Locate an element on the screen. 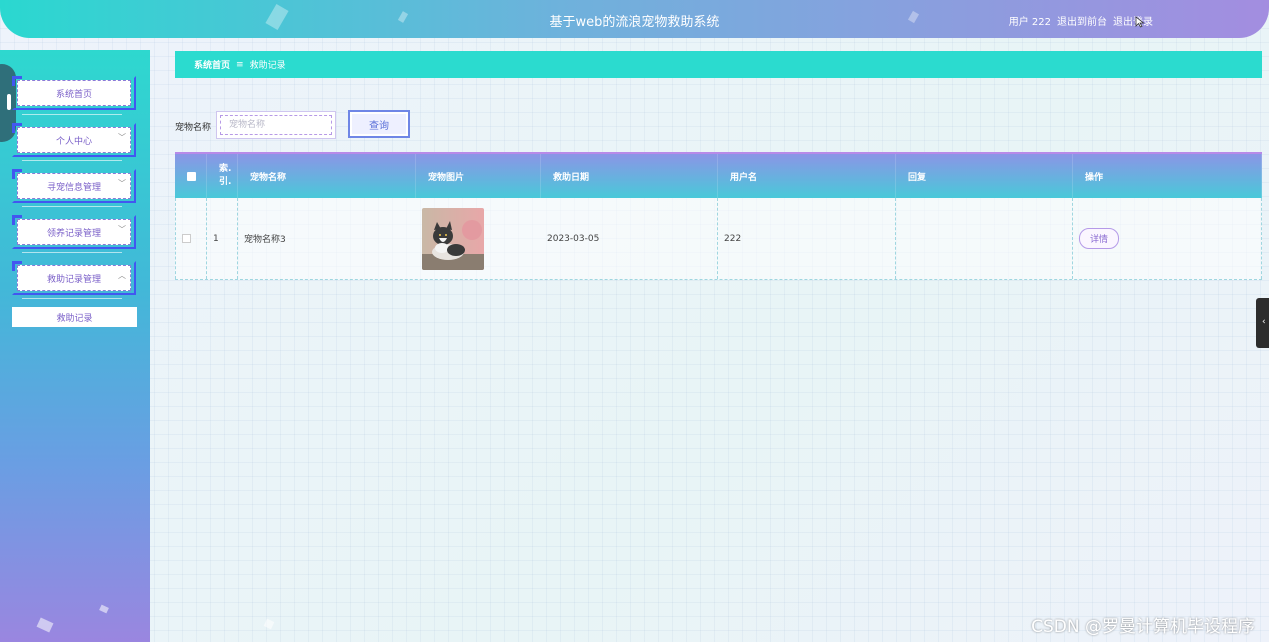  username-header: 用户名 is located at coordinates (807, 176).